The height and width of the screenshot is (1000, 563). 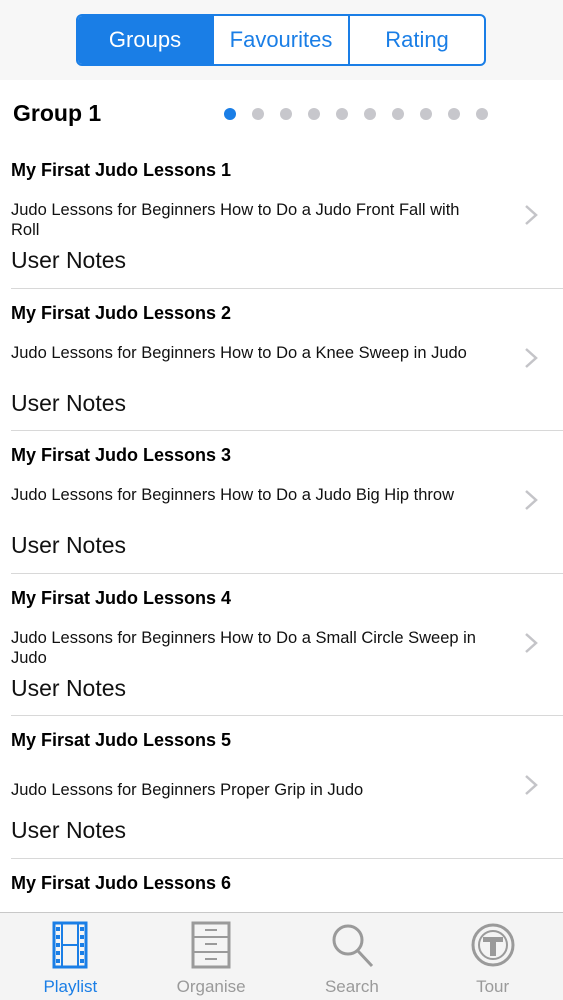 I want to click on tab-label-organise: Organise, so click(x=211, y=986).